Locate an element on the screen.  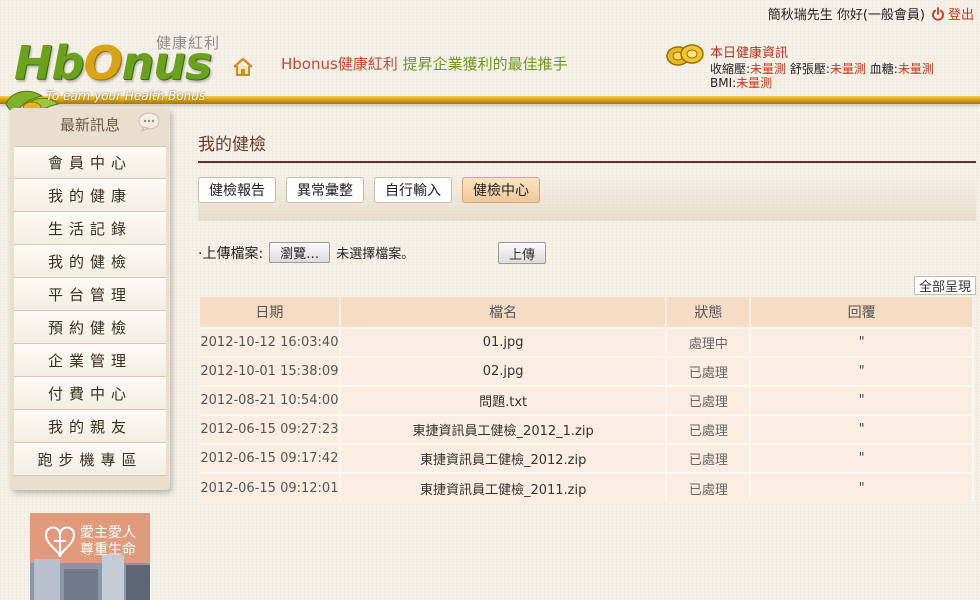
upload-row: ·上傳檔案: 瀏覽… 未選擇檔案。 is located at coordinates (306, 252).